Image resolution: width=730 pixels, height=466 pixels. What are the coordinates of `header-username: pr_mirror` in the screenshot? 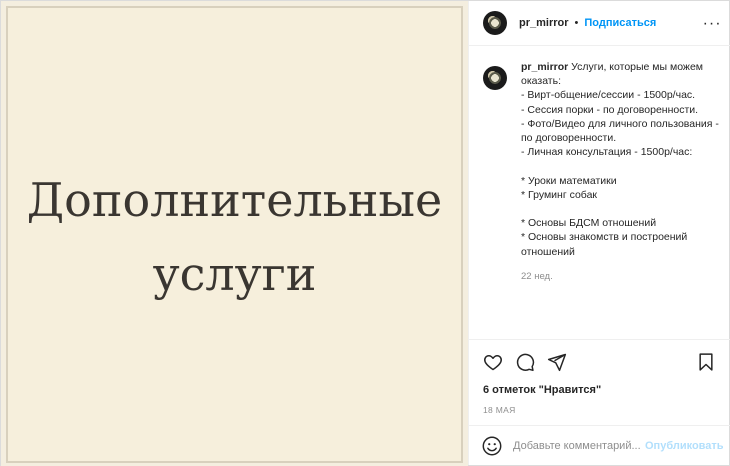 It's located at (544, 23).